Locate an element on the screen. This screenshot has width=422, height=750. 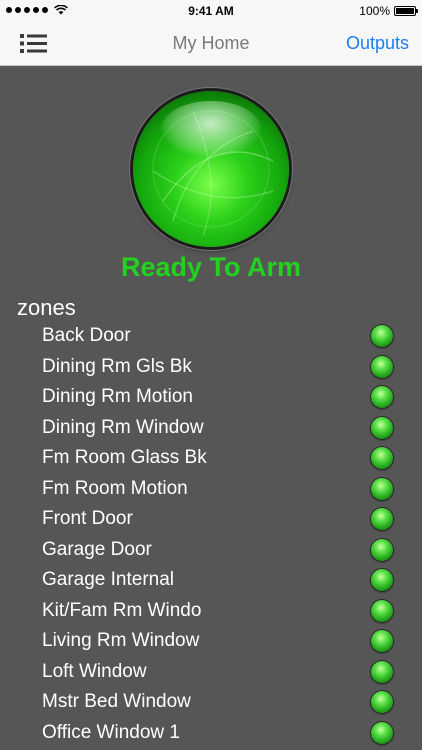
zone-row: Front Door is located at coordinates (211, 519).